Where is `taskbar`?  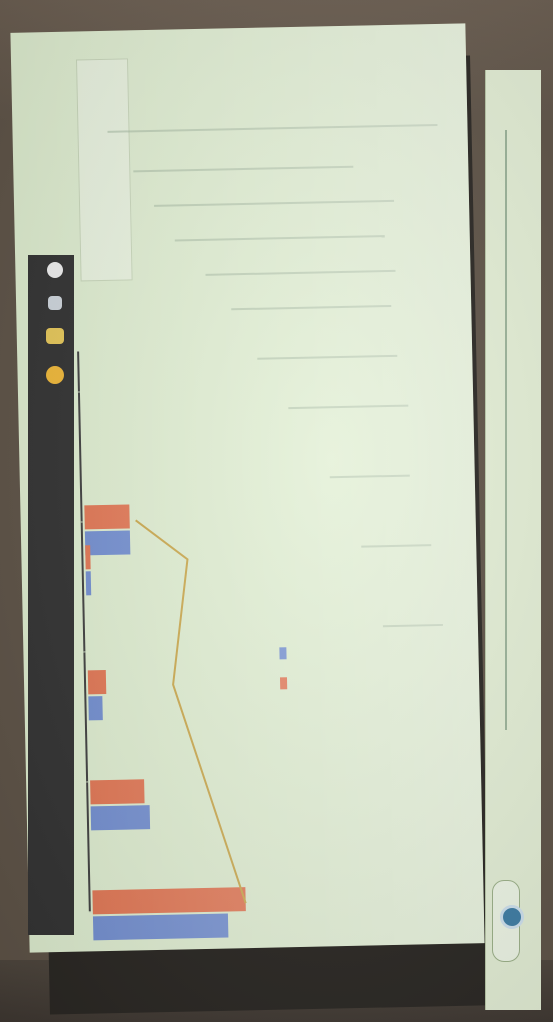
taskbar is located at coordinates (51, 595).